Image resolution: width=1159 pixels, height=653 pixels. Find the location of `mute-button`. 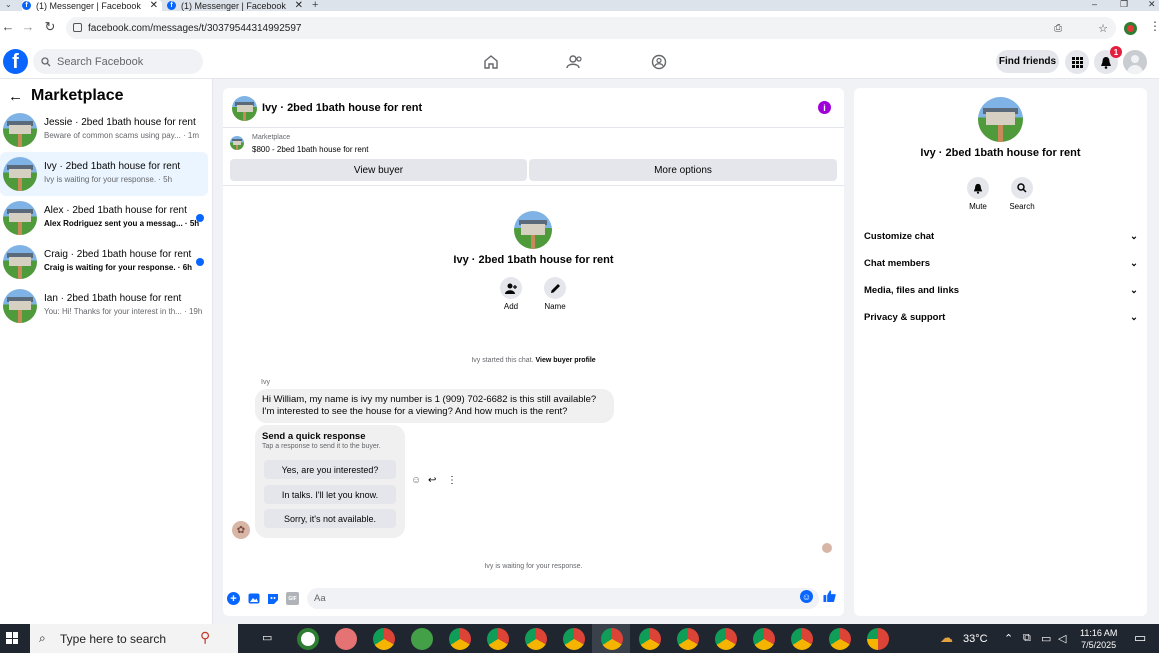

mute-button is located at coordinates (978, 188).